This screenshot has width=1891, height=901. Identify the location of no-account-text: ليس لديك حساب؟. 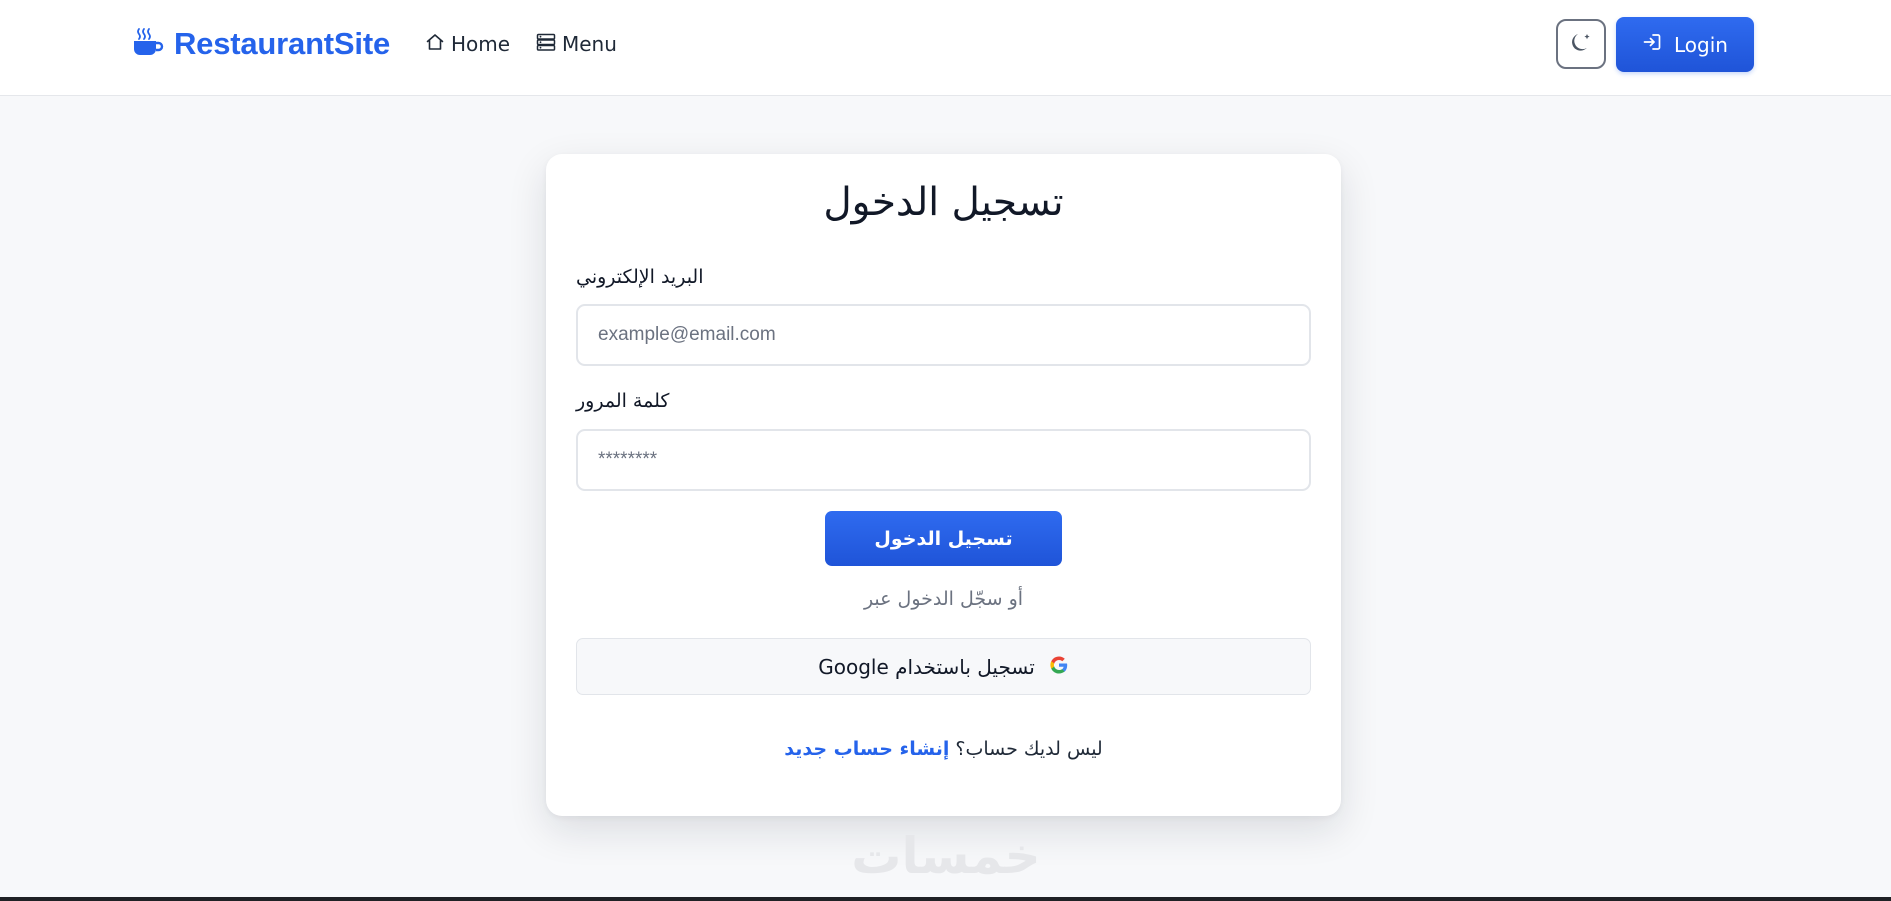
(1026, 749).